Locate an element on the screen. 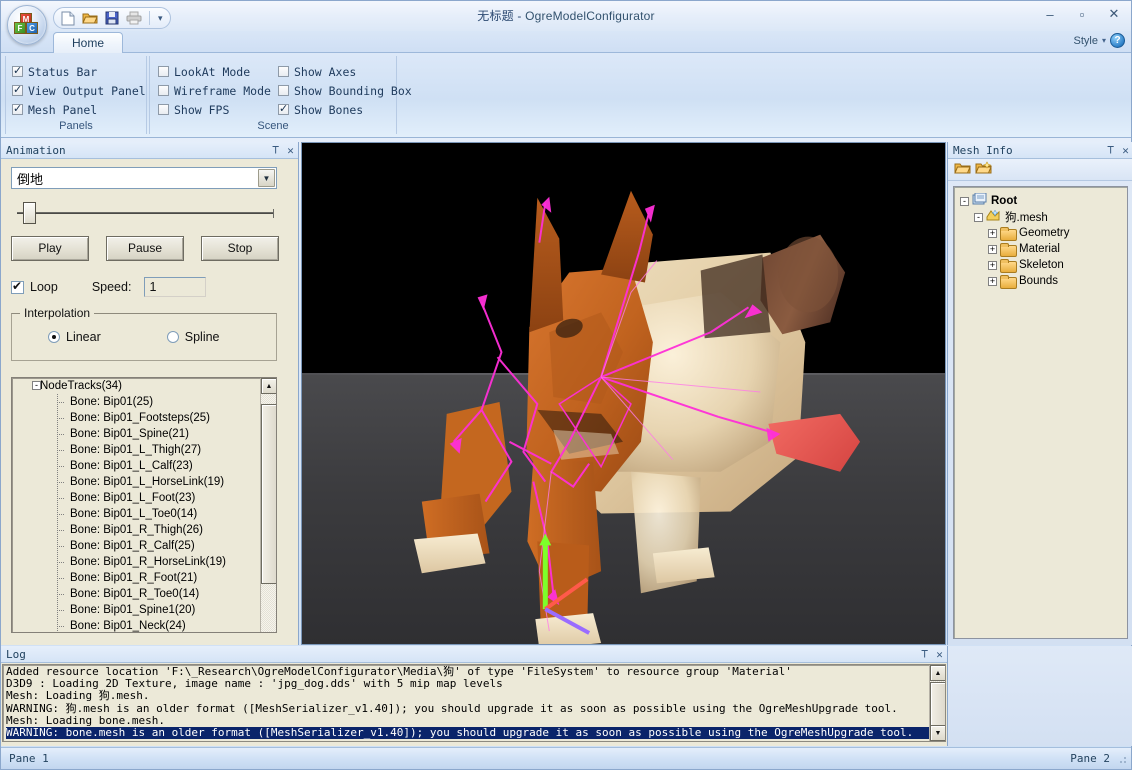 Image resolution: width=1132 pixels, height=770 pixels. radio-linear-dot is located at coordinates (54, 337).